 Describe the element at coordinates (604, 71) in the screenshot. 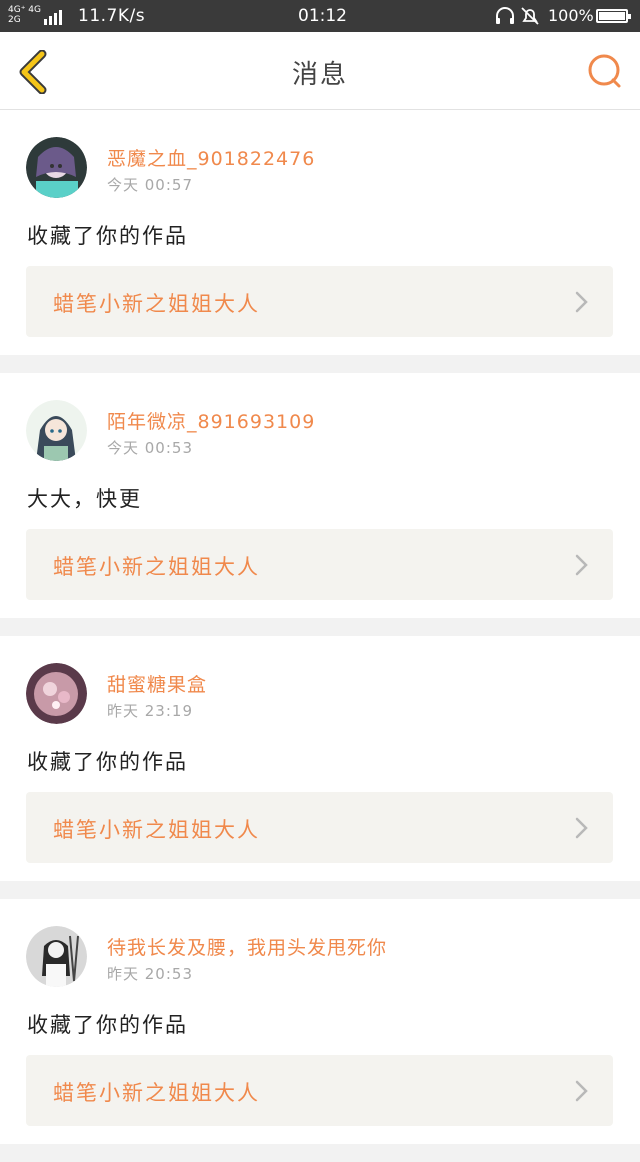

I see `search-icon` at that location.